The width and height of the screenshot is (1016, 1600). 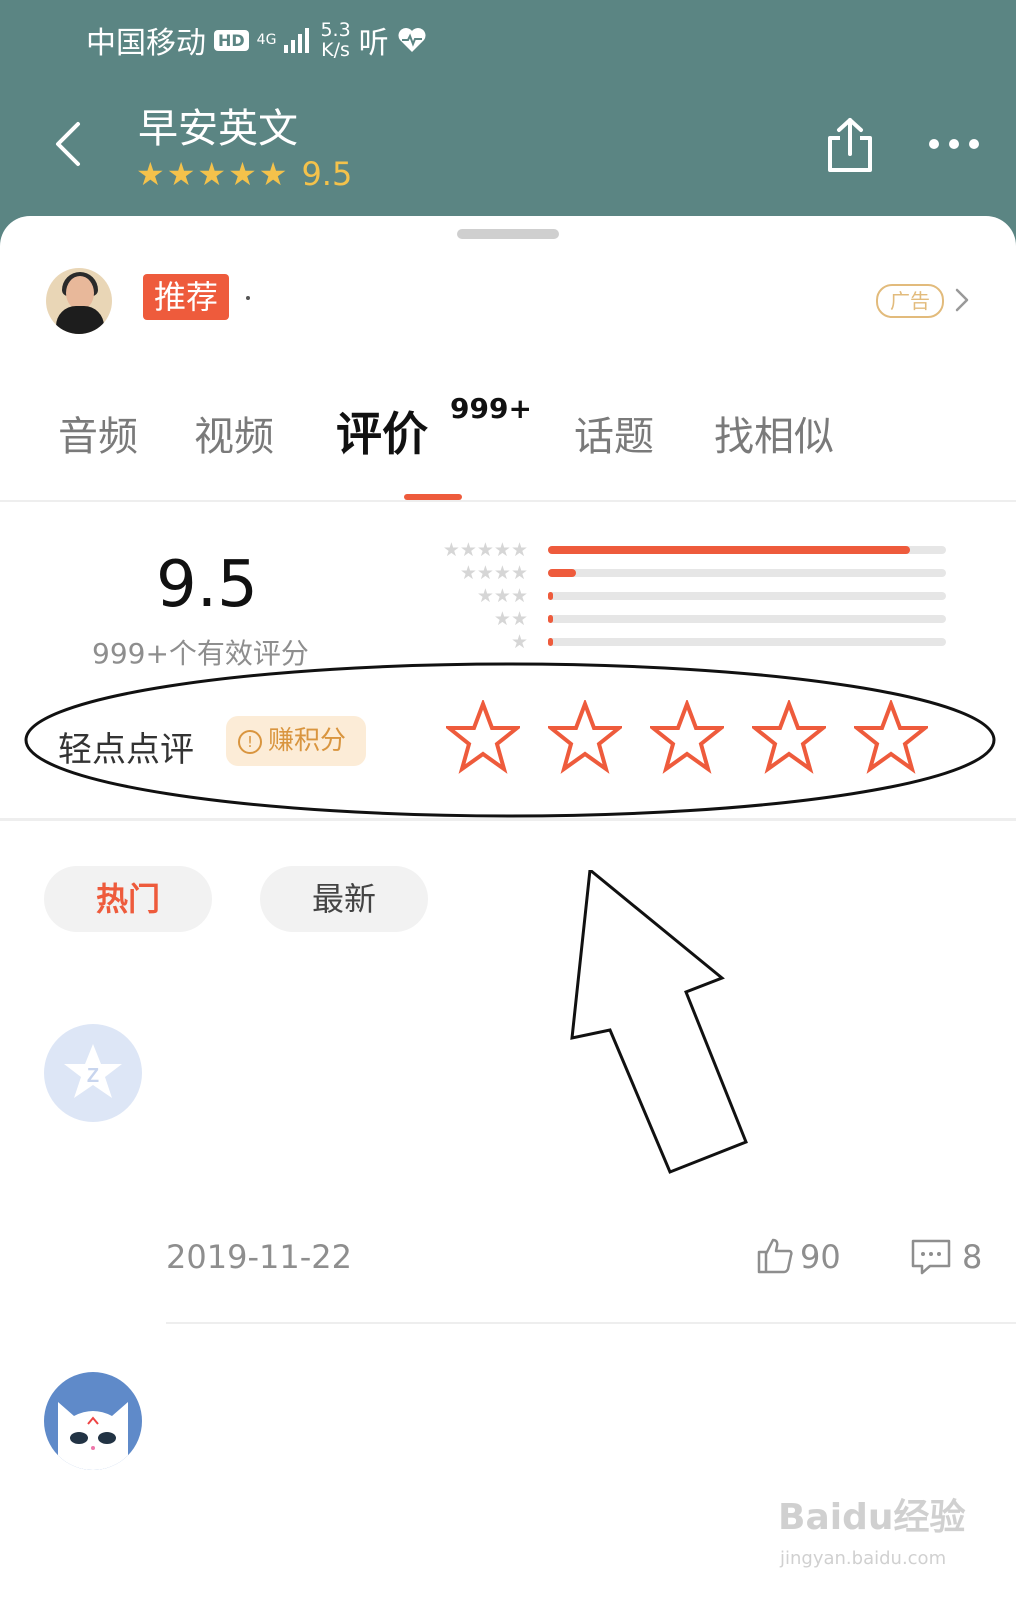 I want to click on rating-distribution-row: ★★, so click(x=682, y=619).